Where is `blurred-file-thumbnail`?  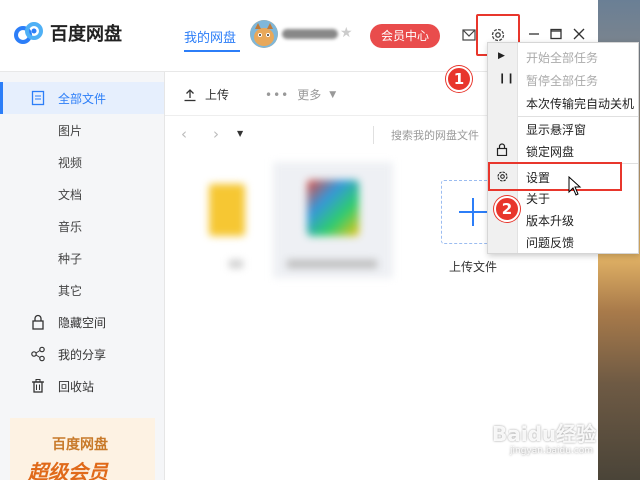
blurred-file-thumbnail is located at coordinates (227, 210).